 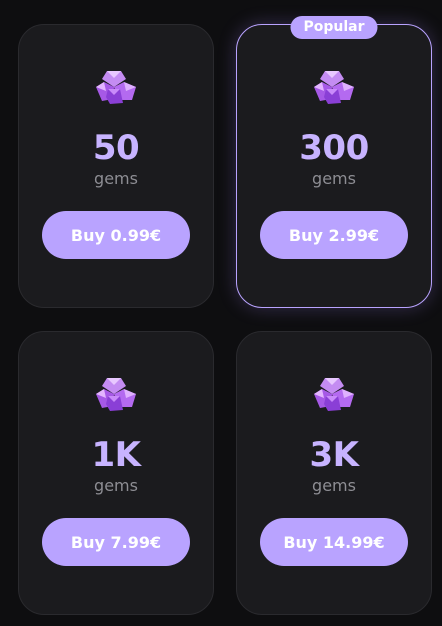 What do you see at coordinates (334, 455) in the screenshot?
I see `gem-amount: 3K` at bounding box center [334, 455].